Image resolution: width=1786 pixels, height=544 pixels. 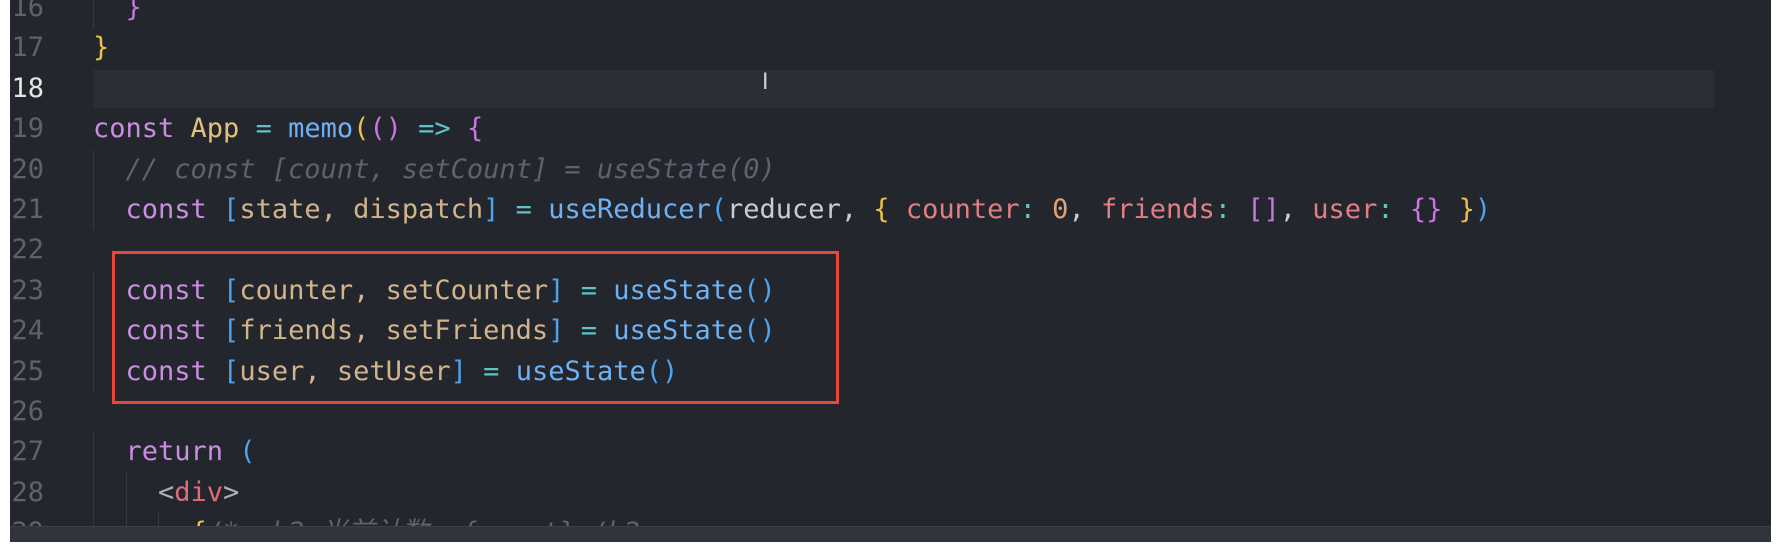 I want to click on code-text: const App = memo(() => {, so click(x=288, y=129).